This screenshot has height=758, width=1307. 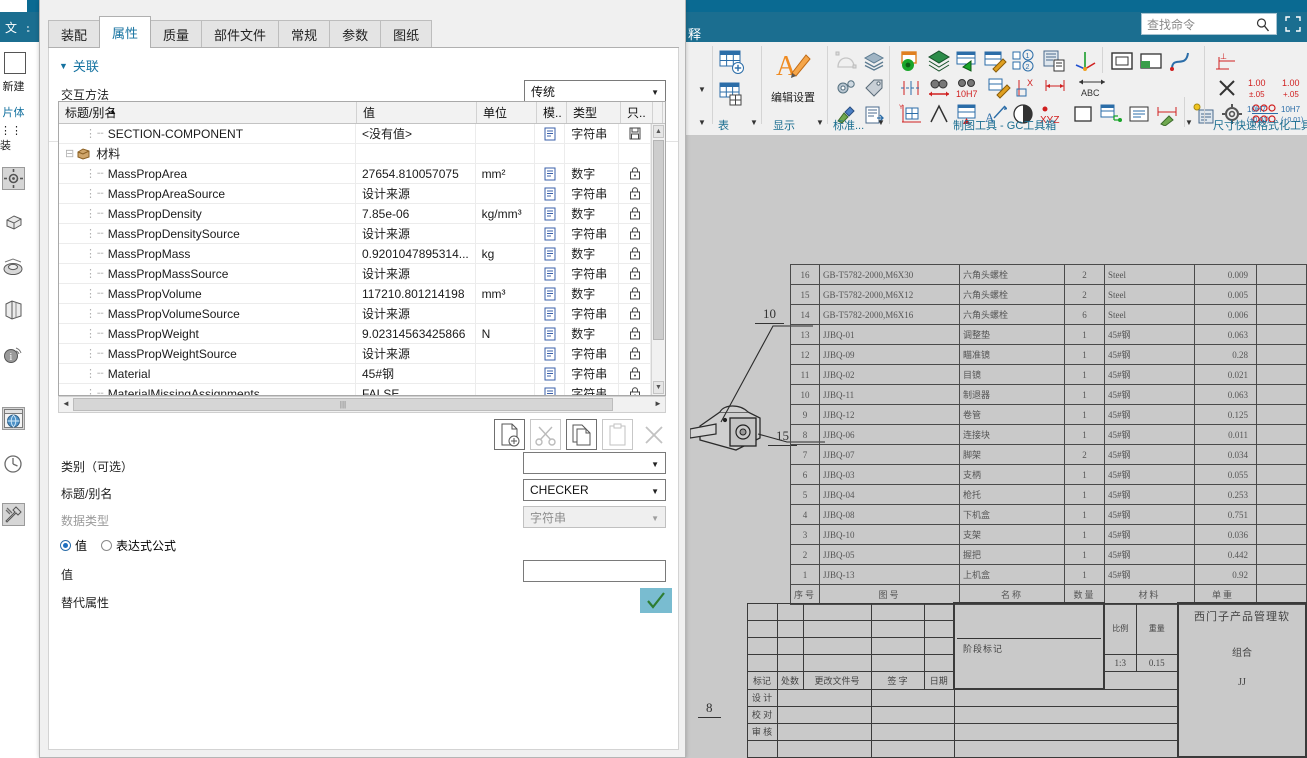 I want to click on column-header-1: 值, so click(x=417, y=112).